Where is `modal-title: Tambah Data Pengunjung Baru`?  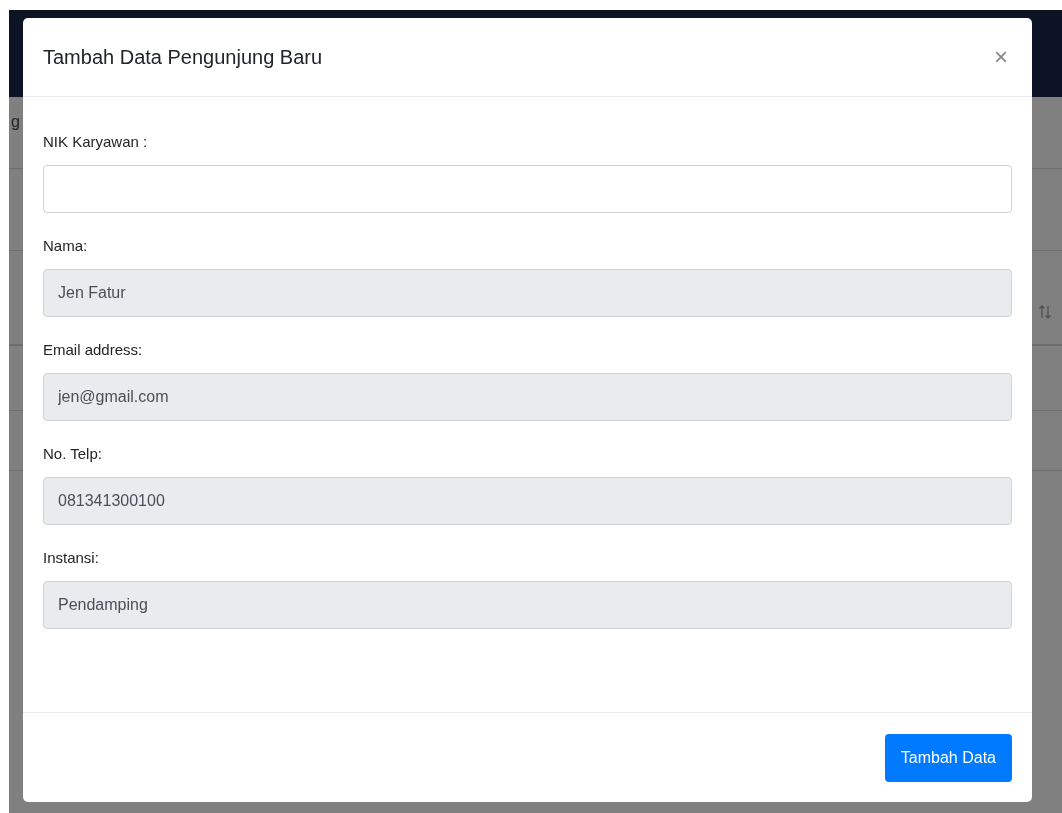 modal-title: Tambah Data Pengunjung Baru is located at coordinates (183, 57).